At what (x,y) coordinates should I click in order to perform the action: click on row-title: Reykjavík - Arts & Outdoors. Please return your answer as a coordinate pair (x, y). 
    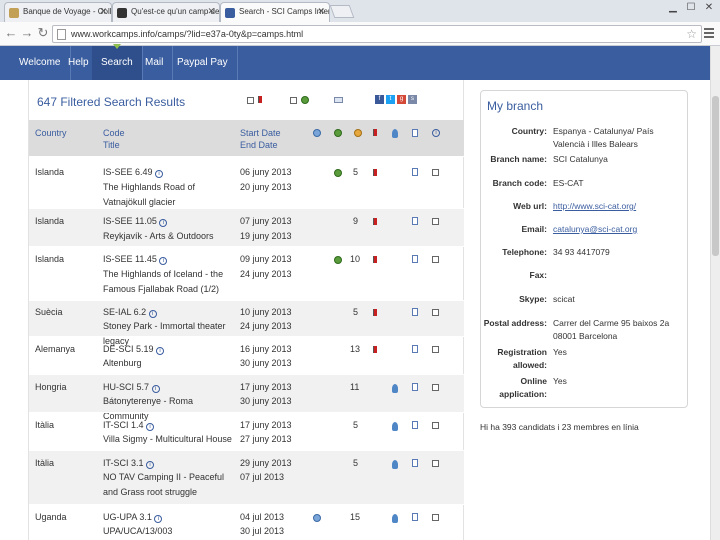
    Looking at the image, I should click on (168, 236).